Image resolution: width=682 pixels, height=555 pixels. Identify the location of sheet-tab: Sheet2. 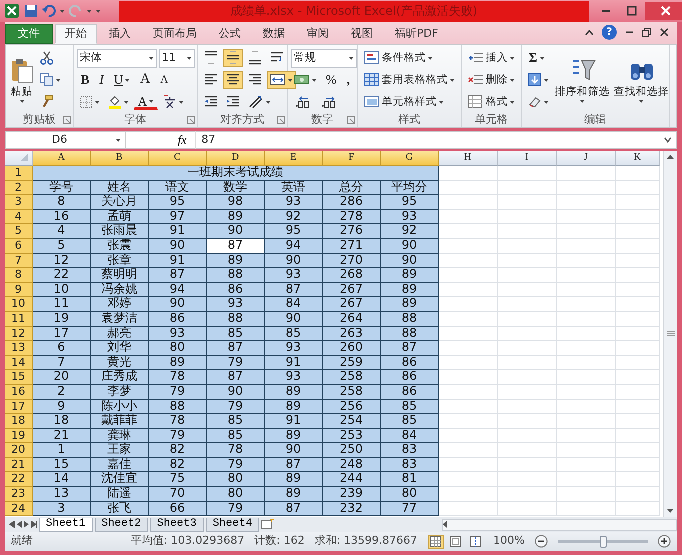
(121, 525).